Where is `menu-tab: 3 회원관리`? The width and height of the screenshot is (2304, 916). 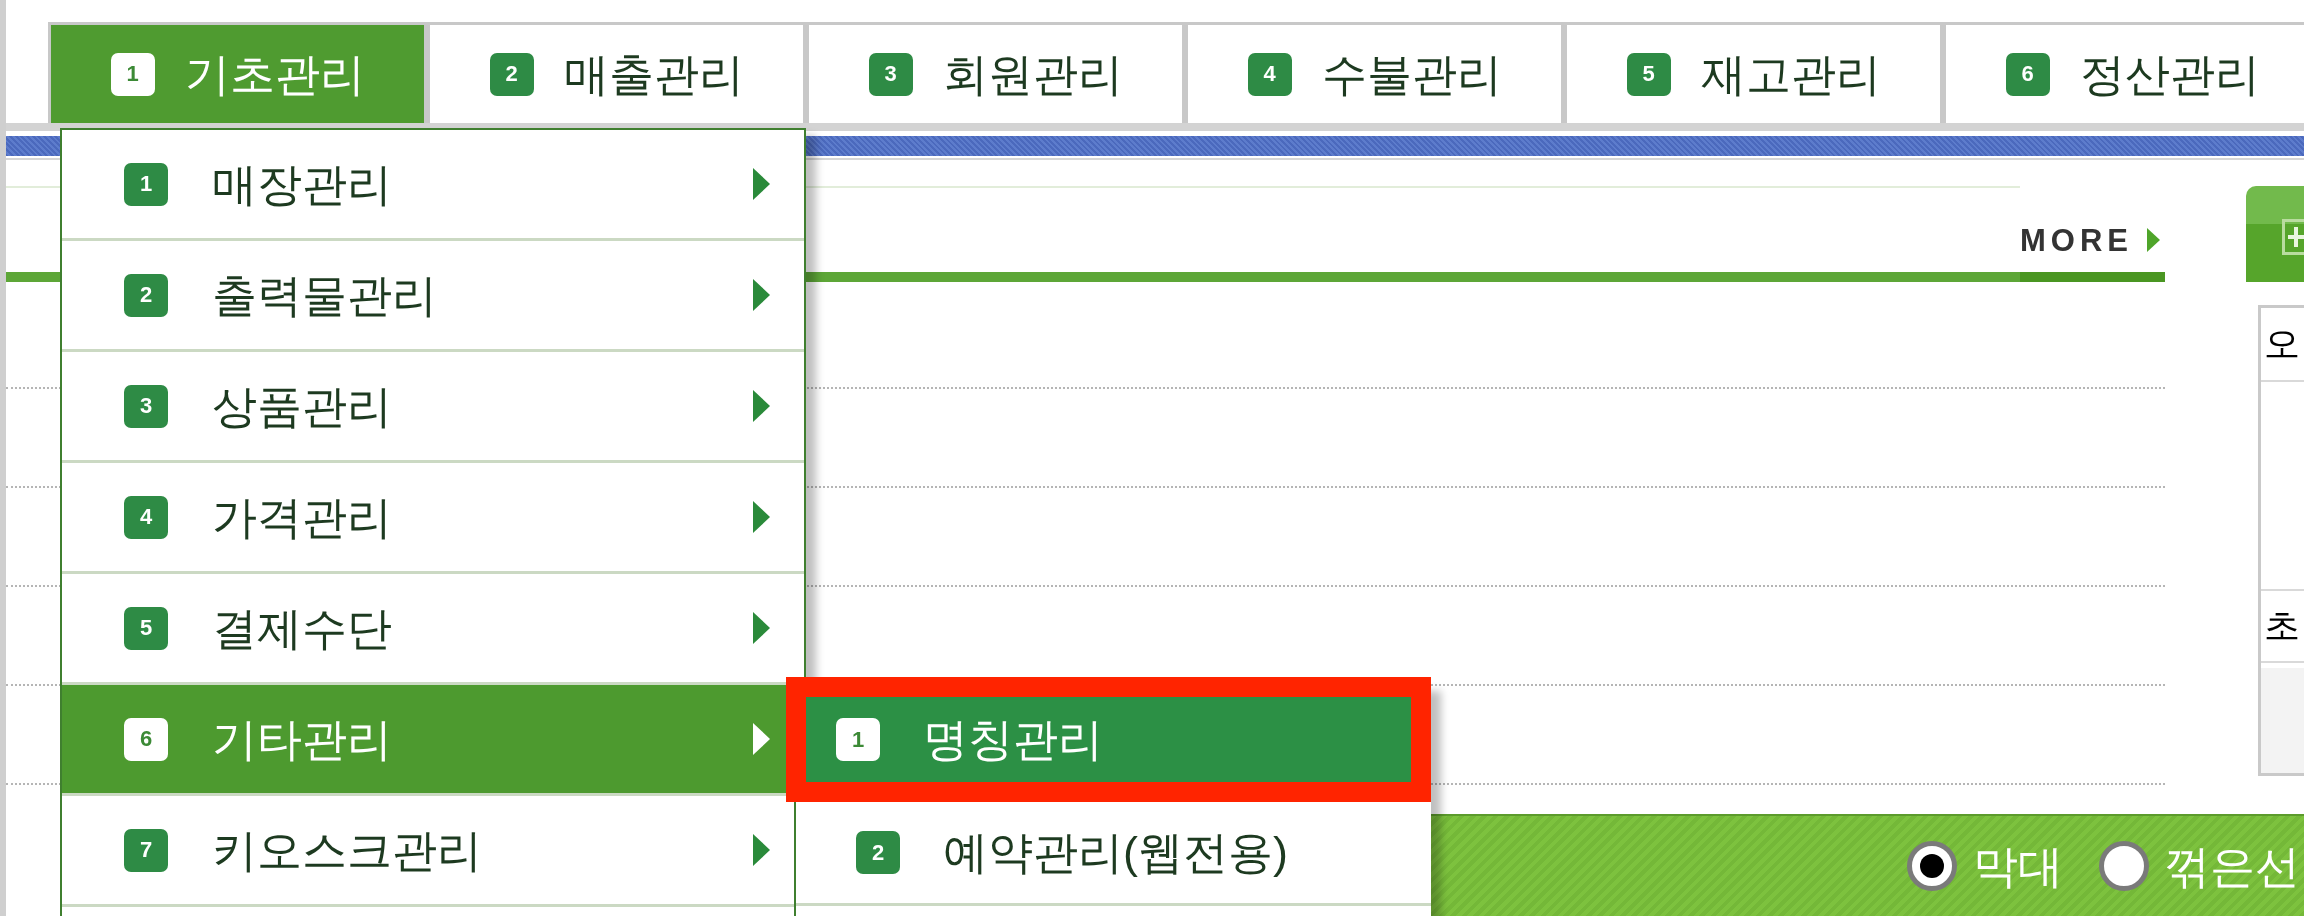
menu-tab: 3 회원관리 is located at coordinates (995, 72).